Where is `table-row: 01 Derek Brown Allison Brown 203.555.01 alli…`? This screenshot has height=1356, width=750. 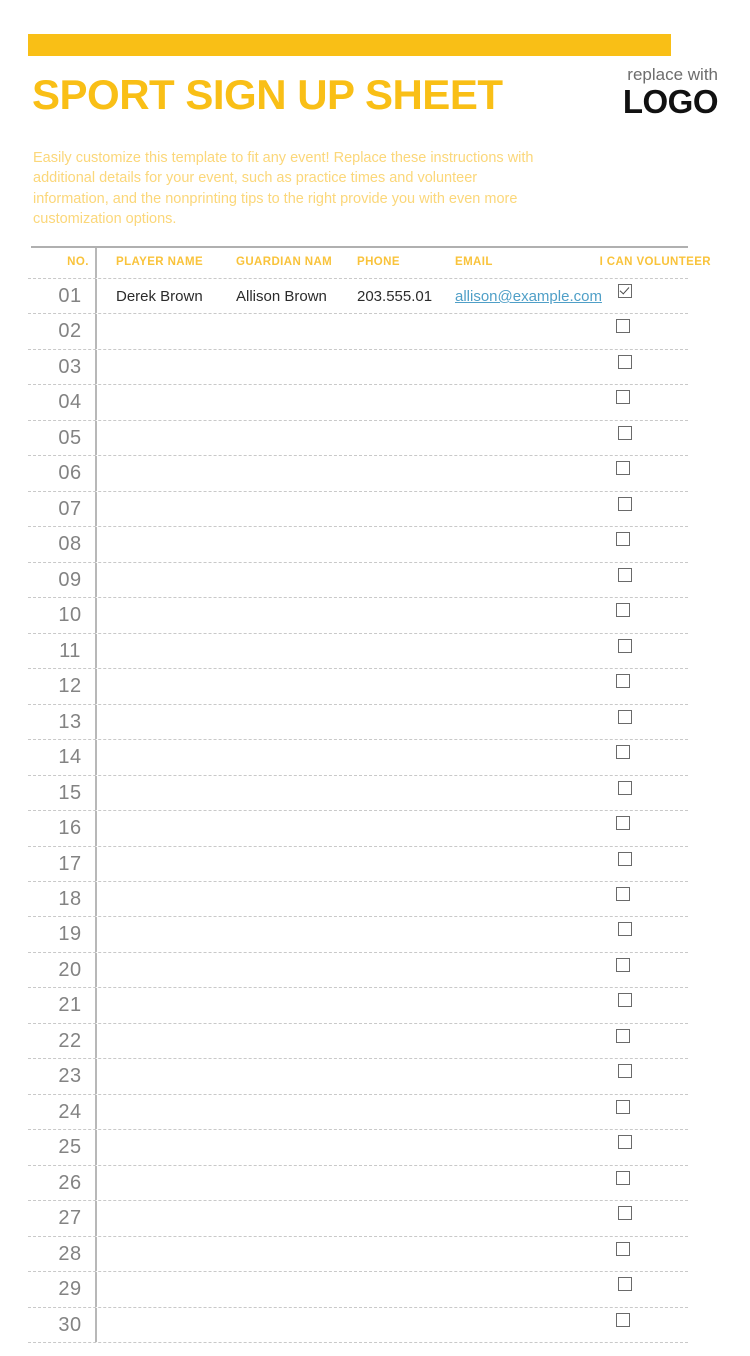
table-row: 01 Derek Brown Allison Brown 203.555.01 alli… is located at coordinates (358, 296).